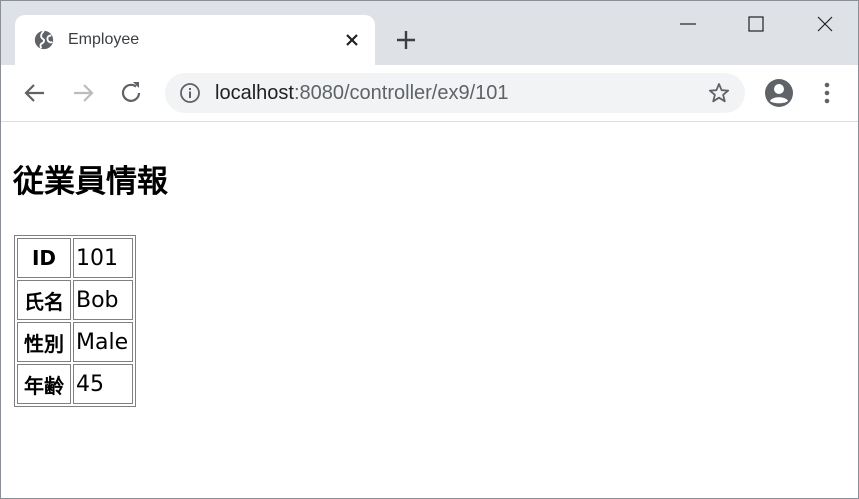 Image resolution: width=859 pixels, height=499 pixels. Describe the element at coordinates (827, 93) in the screenshot. I see `more-menu-icon` at that location.